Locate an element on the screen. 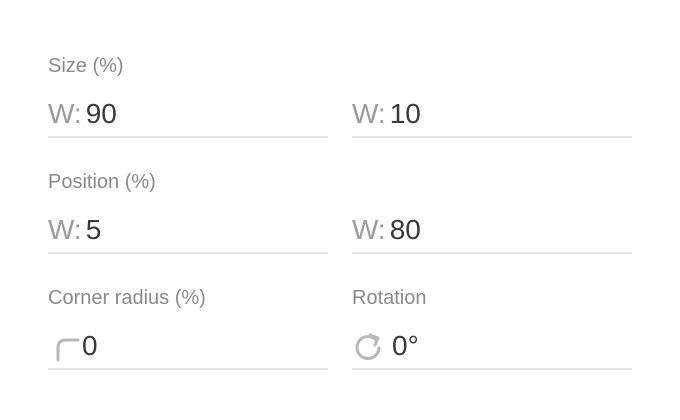  position-x-field: W: 5 is located at coordinates (188, 231).